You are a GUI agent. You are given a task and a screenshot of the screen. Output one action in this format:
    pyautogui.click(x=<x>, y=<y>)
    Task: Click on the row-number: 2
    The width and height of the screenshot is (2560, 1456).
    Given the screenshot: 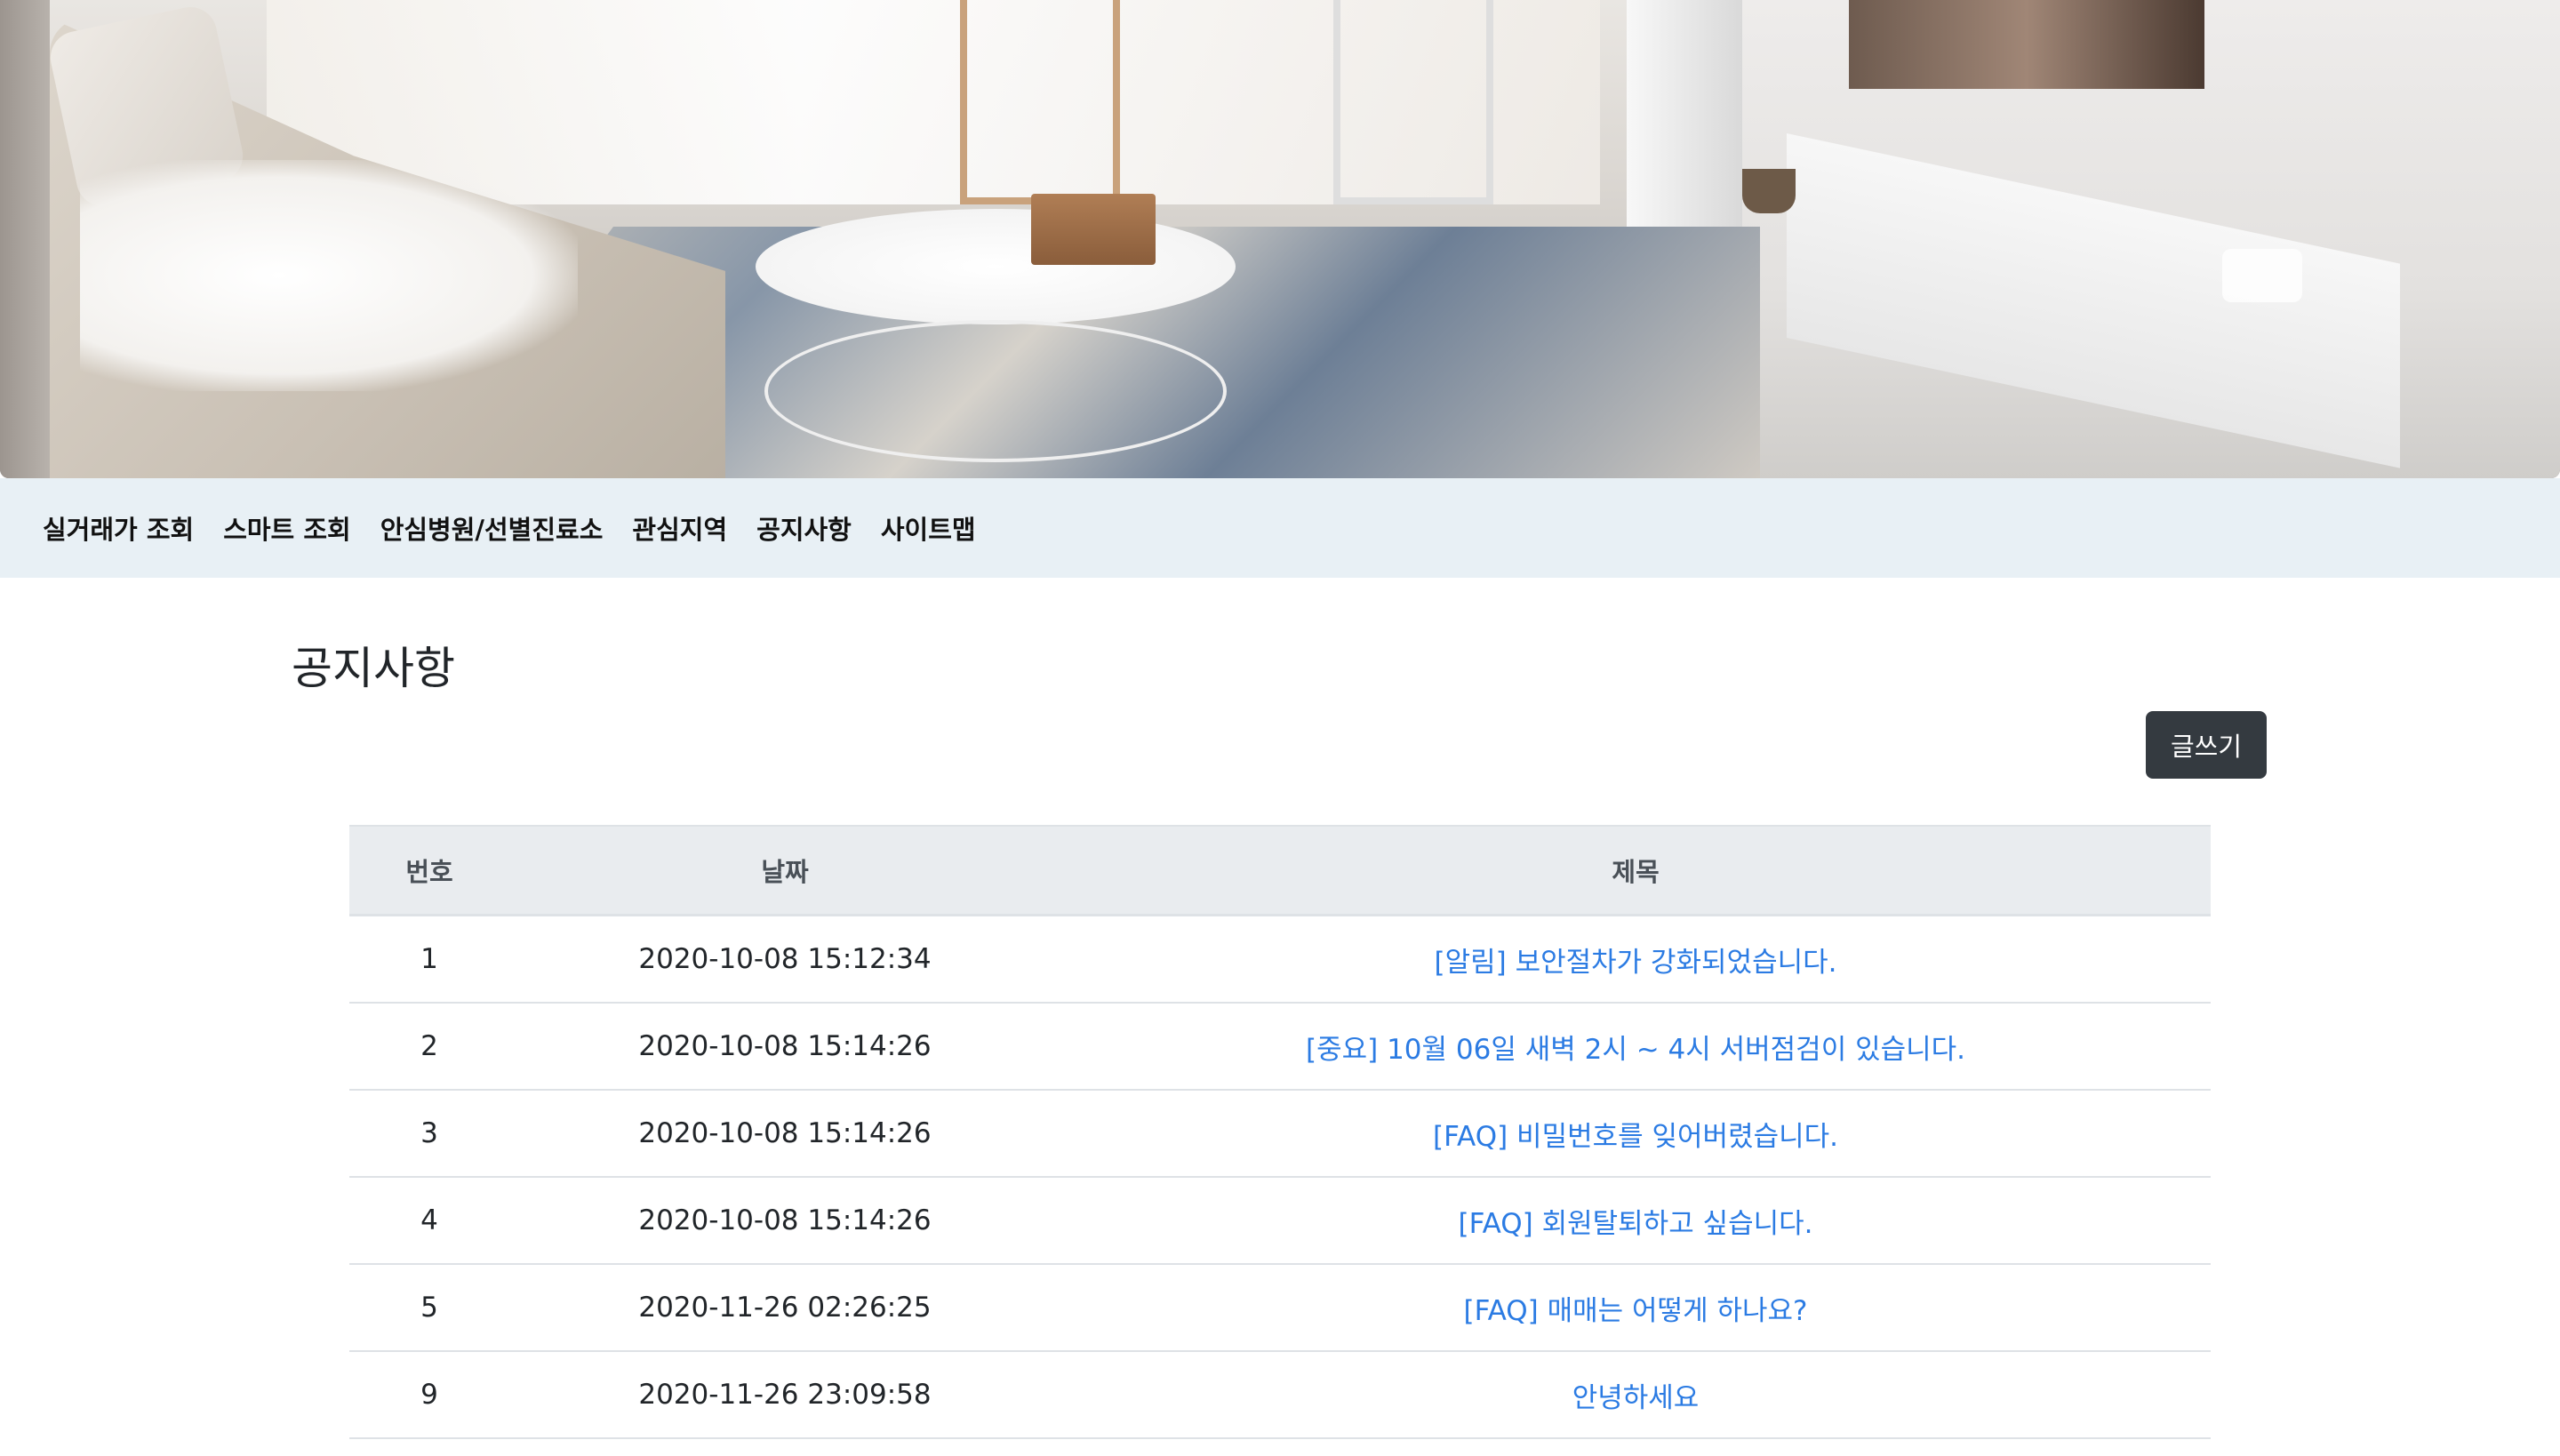 What is the action you would take?
    pyautogui.click(x=429, y=1047)
    